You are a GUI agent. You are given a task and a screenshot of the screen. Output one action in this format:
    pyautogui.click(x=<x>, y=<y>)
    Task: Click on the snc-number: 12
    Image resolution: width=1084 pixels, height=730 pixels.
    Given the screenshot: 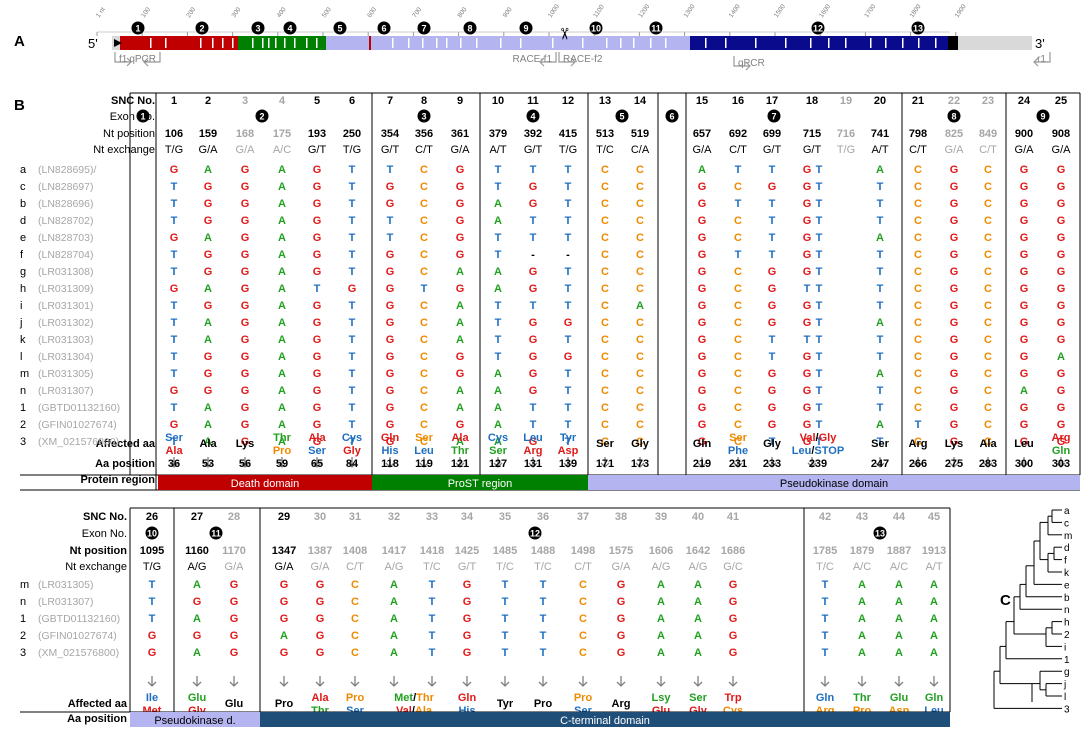 What is the action you would take?
    pyautogui.click(x=568, y=101)
    